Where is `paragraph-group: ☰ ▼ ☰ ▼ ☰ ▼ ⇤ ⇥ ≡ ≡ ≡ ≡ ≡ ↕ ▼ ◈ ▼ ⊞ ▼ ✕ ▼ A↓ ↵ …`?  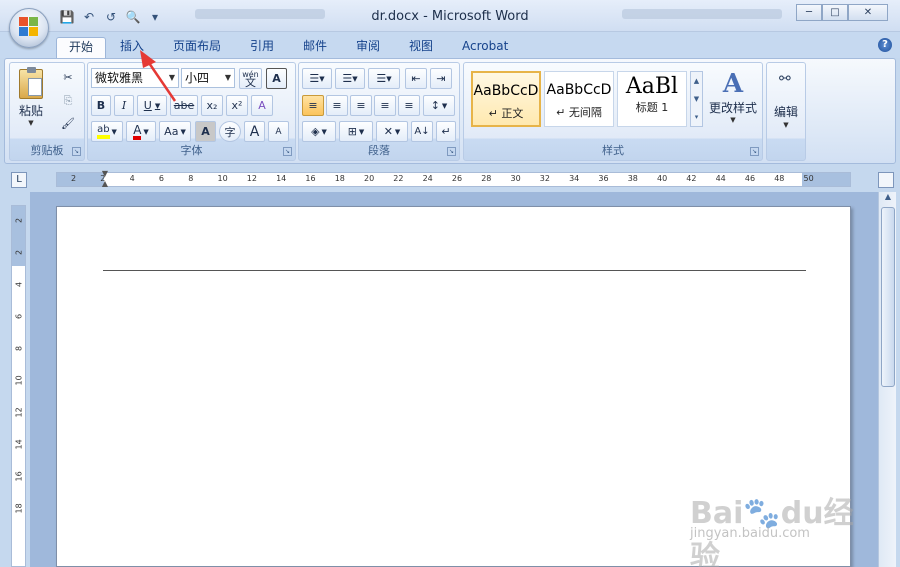
paragraph-group: ☰ ▼ ☰ ▼ ☰ ▼ ⇤ ⇥ ≡ ≡ ≡ ≡ ≡ ↕ ▼ ◈ ▼ ⊞ ▼ ✕ ▼ A↓ ↵ … is located at coordinates (379, 111).